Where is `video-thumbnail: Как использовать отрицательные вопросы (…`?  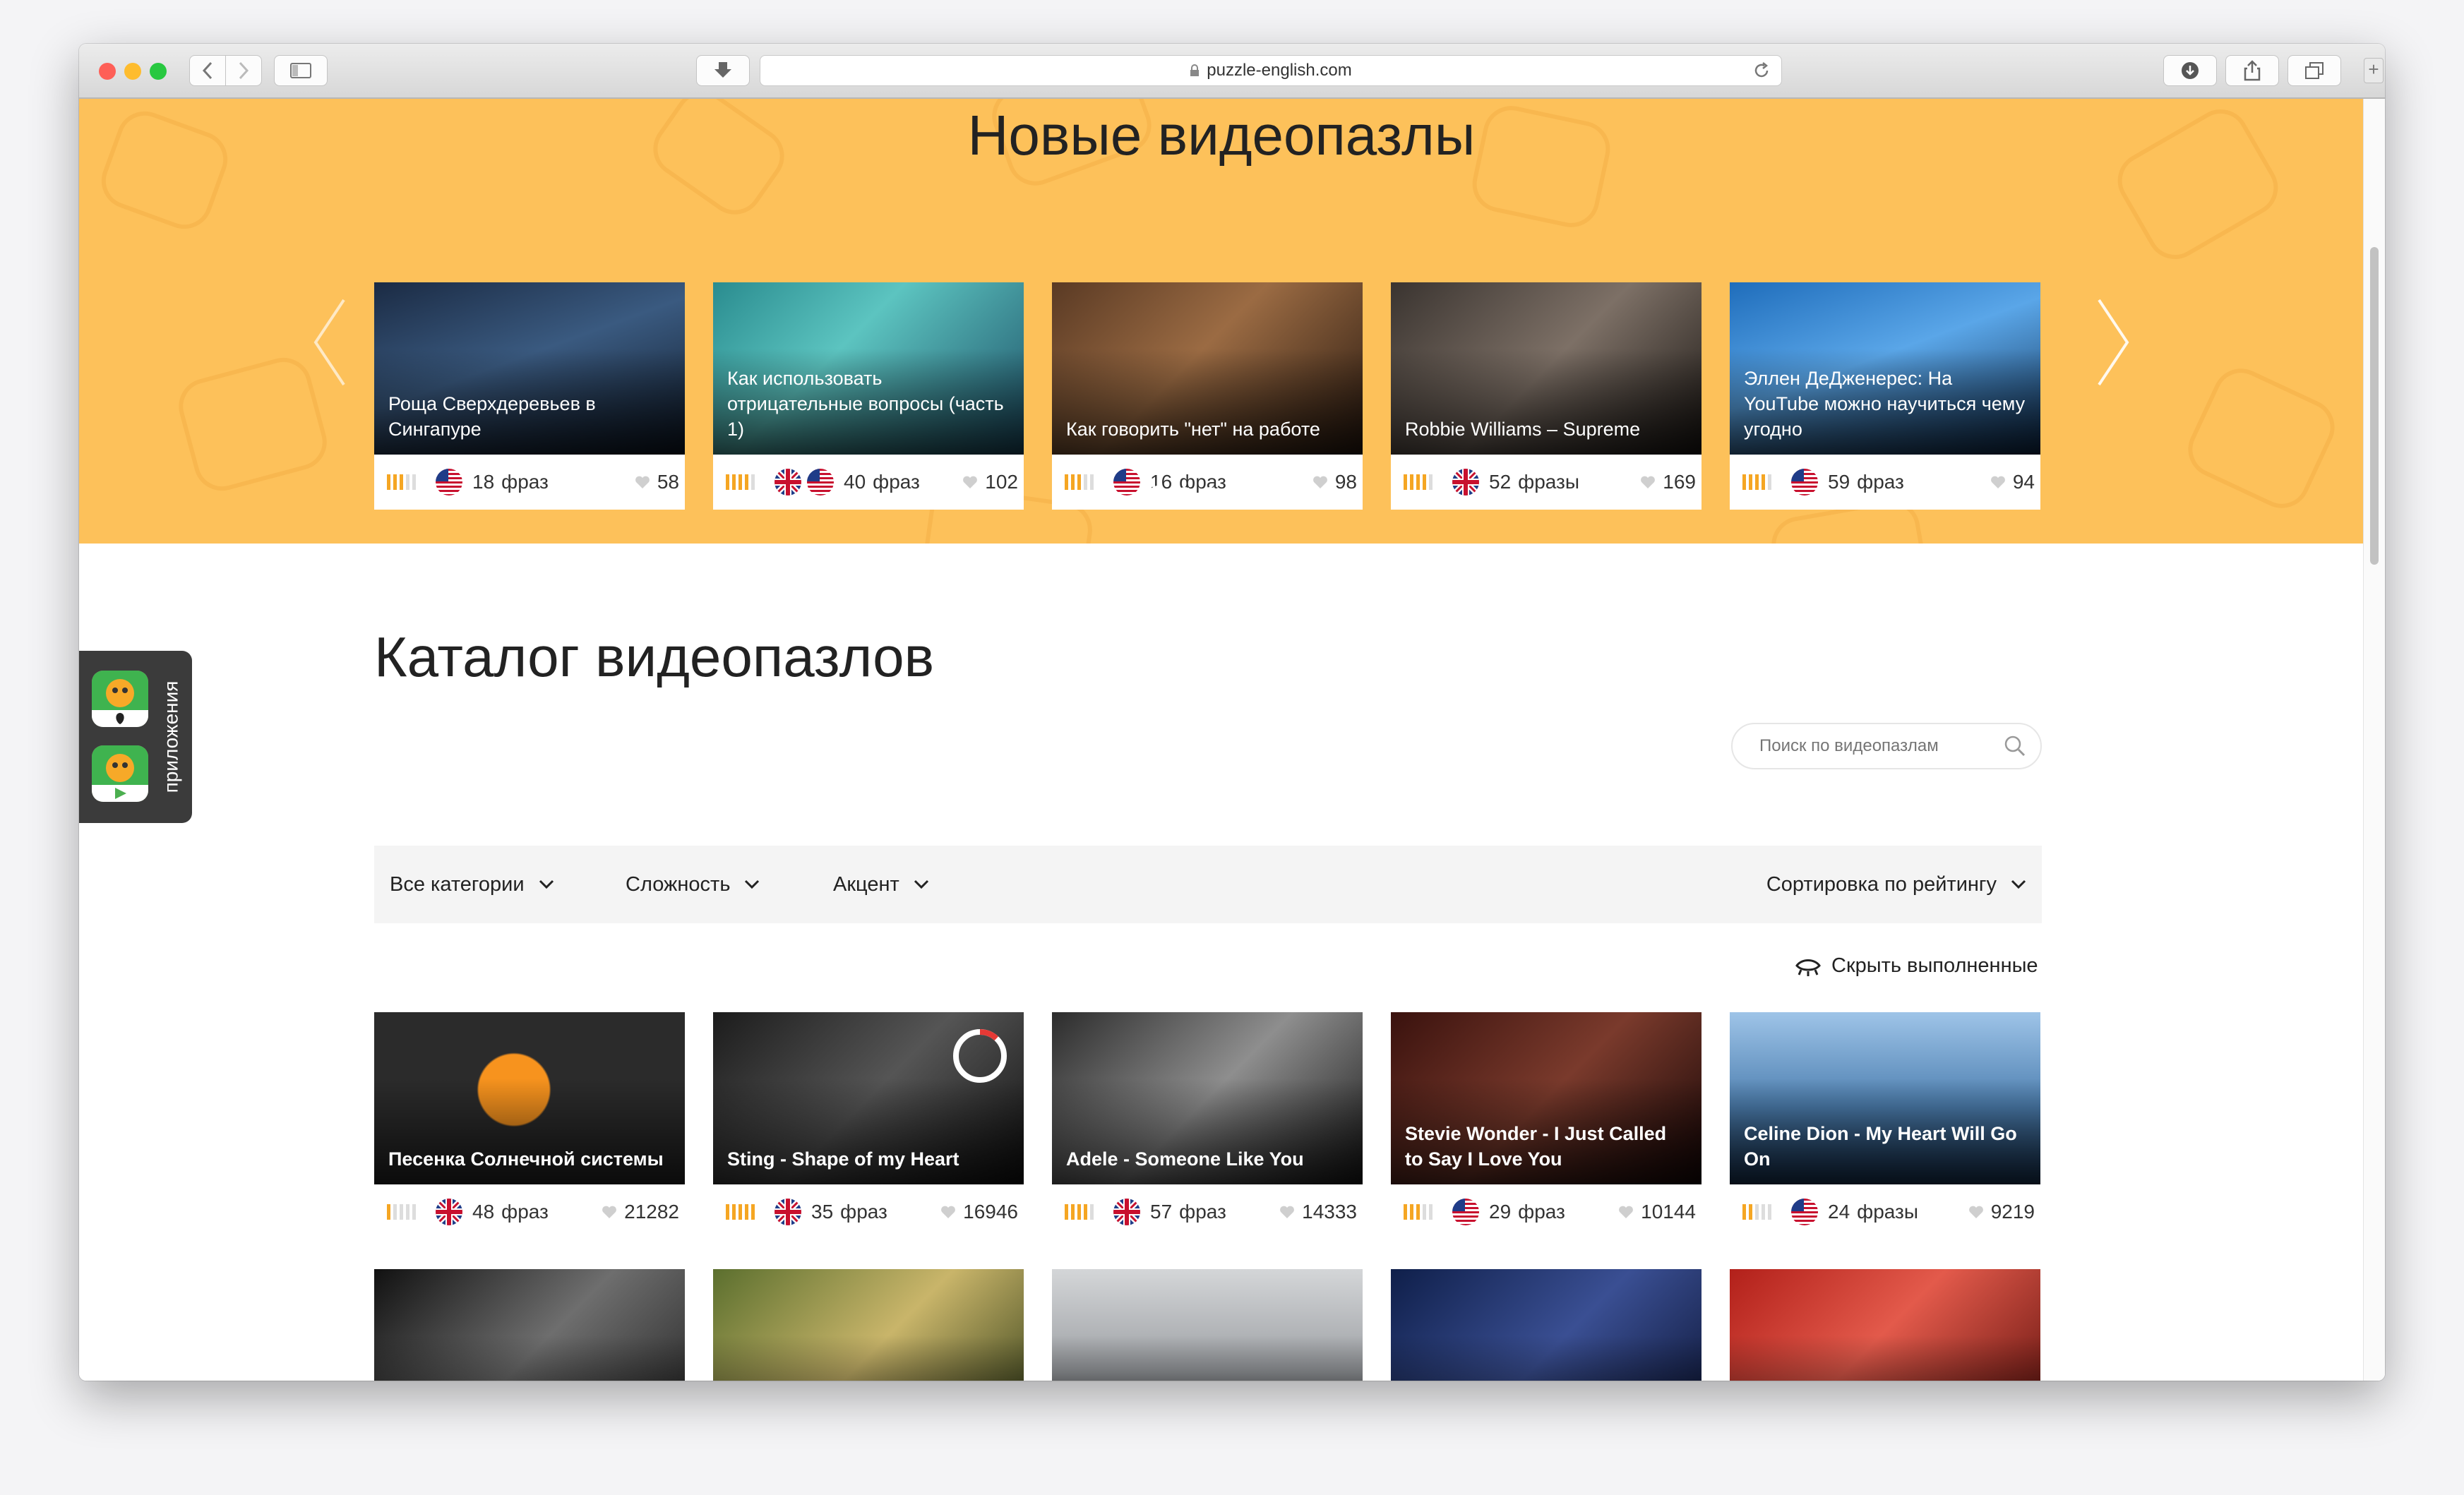 video-thumbnail: Как использовать отрицательные вопросы (… is located at coordinates (869, 368).